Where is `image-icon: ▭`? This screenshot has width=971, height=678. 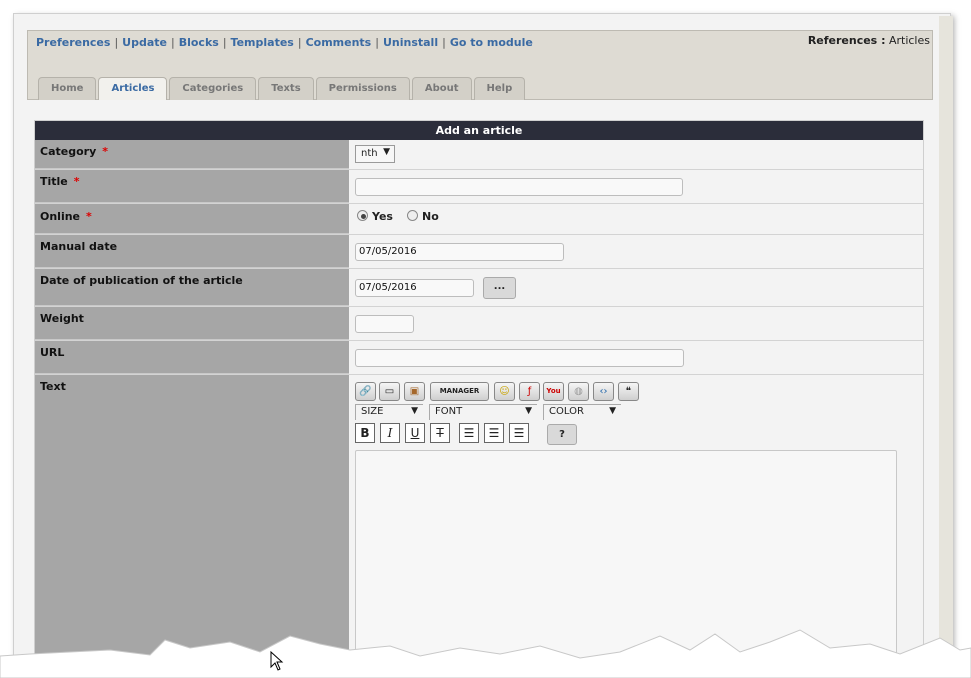
image-icon: ▭ is located at coordinates (389, 391).